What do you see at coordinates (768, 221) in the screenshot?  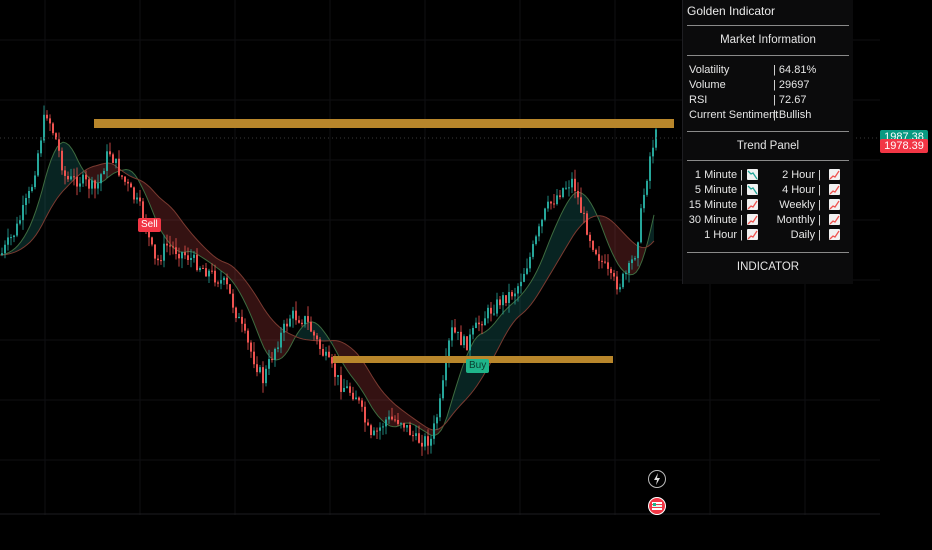 I see `trend-row: 30 Minute | Monthly |` at bounding box center [768, 221].